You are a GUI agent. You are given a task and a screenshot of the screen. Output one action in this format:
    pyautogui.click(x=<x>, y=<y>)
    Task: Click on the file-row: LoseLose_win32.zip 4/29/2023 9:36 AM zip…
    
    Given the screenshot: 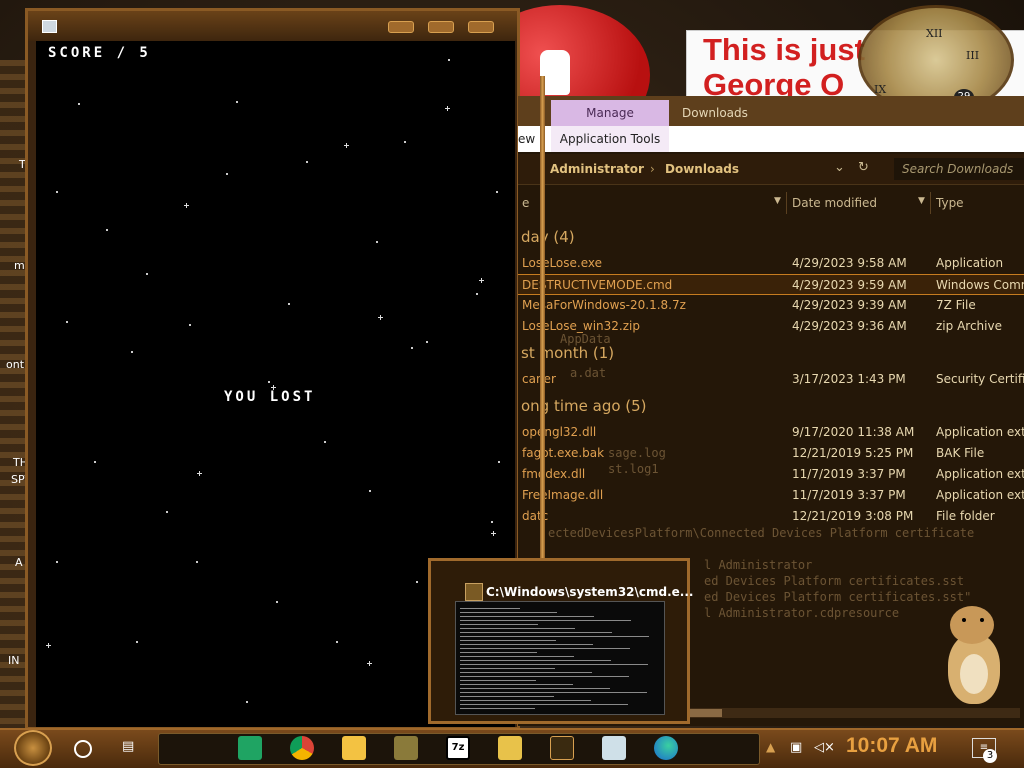 What is the action you would take?
    pyautogui.click(x=771, y=326)
    